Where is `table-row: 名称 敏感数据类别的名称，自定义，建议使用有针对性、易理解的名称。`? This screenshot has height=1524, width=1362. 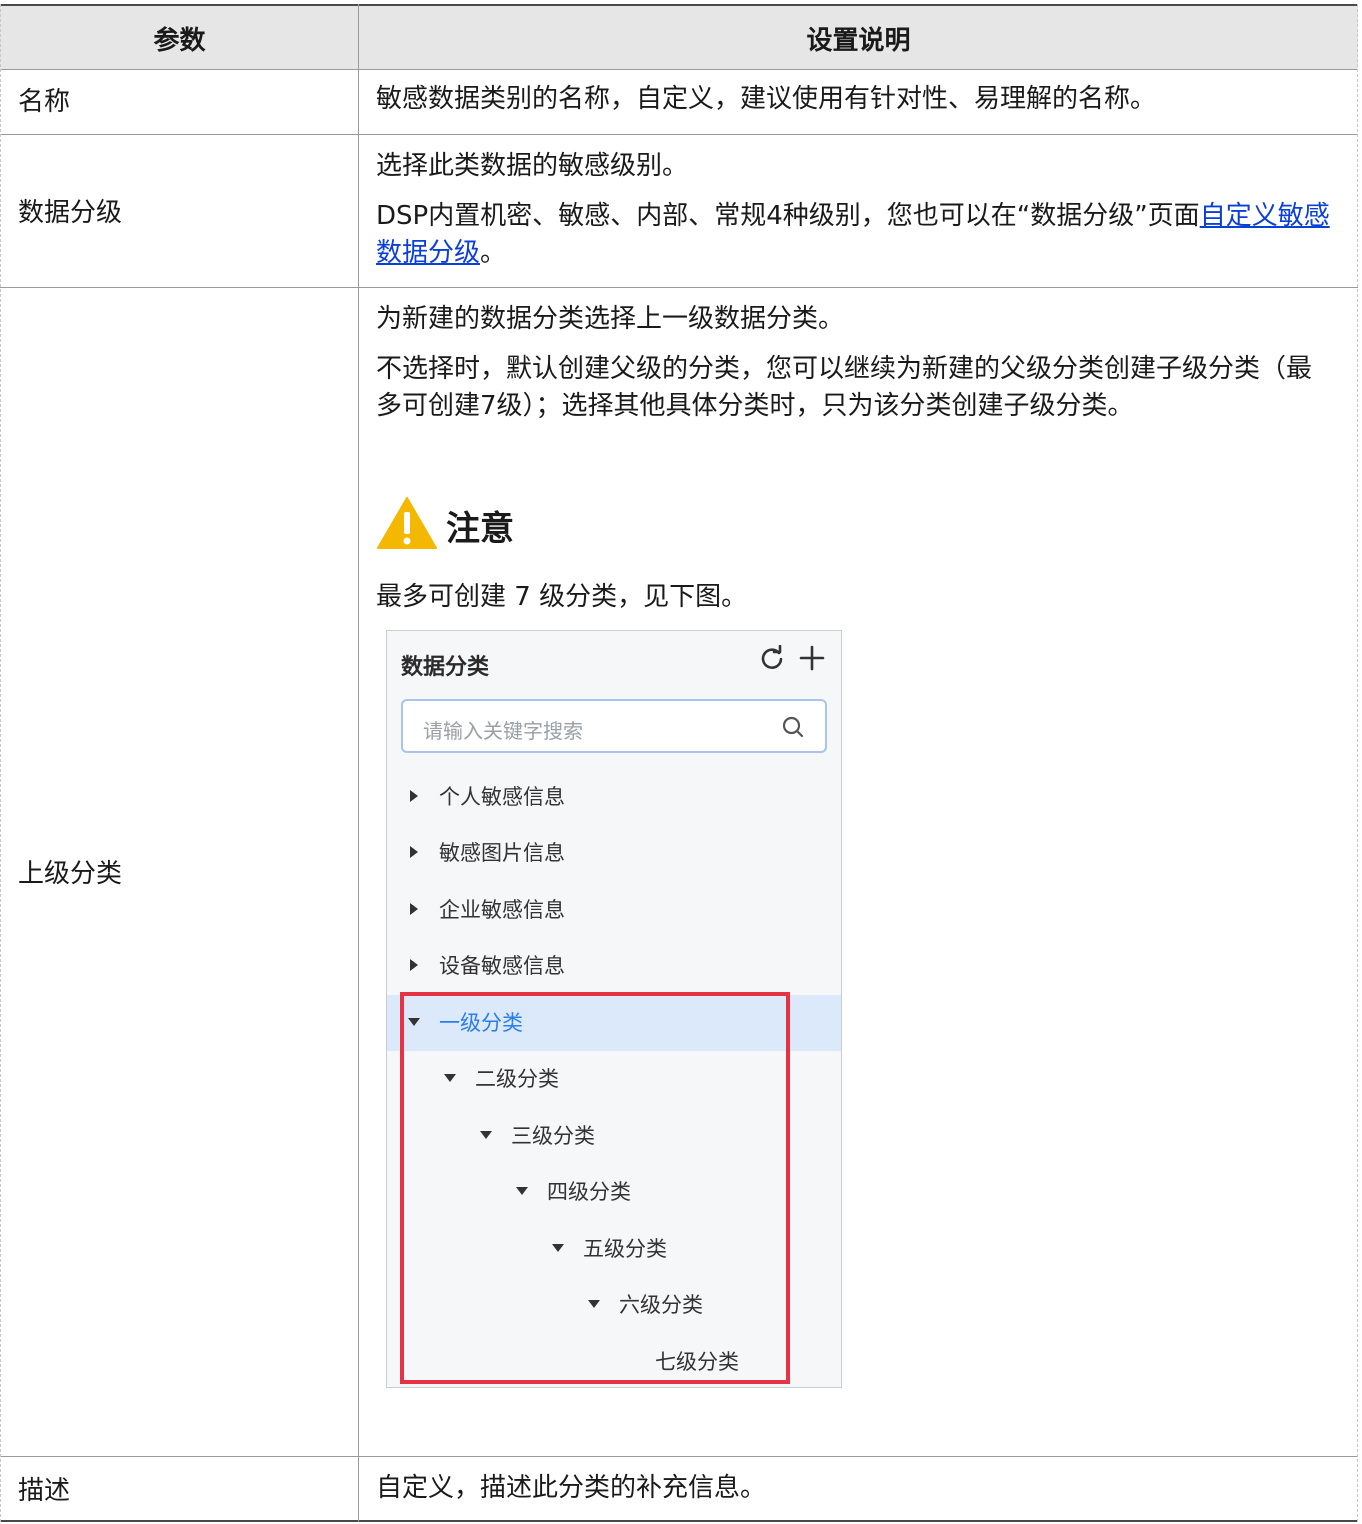
table-row: 名称 敏感数据类别的名称，自定义，建议使用有针对性、易理解的名称。 is located at coordinates (679, 101).